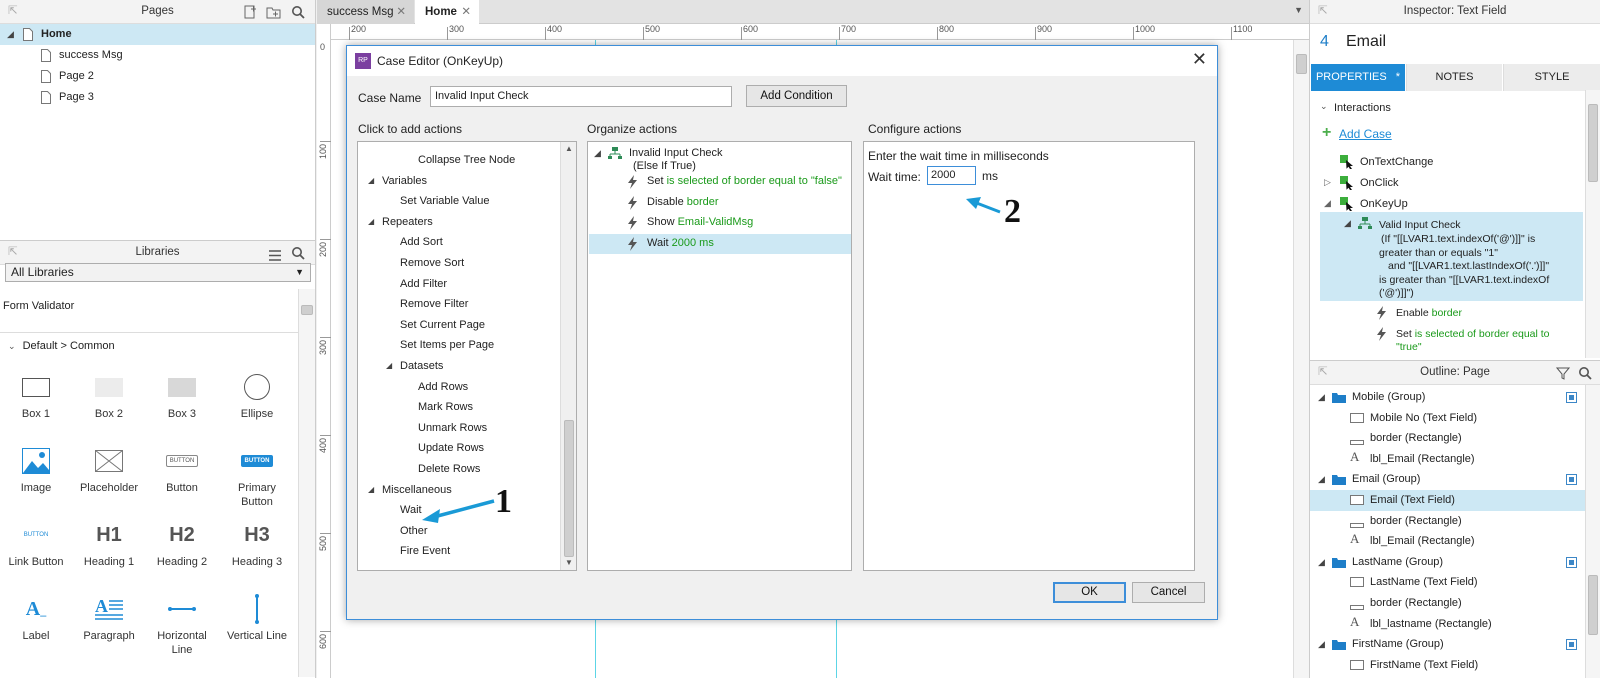 This screenshot has height=678, width=1600. Describe the element at coordinates (109, 395) in the screenshot. I see `widget-box-2: Box 2` at that location.